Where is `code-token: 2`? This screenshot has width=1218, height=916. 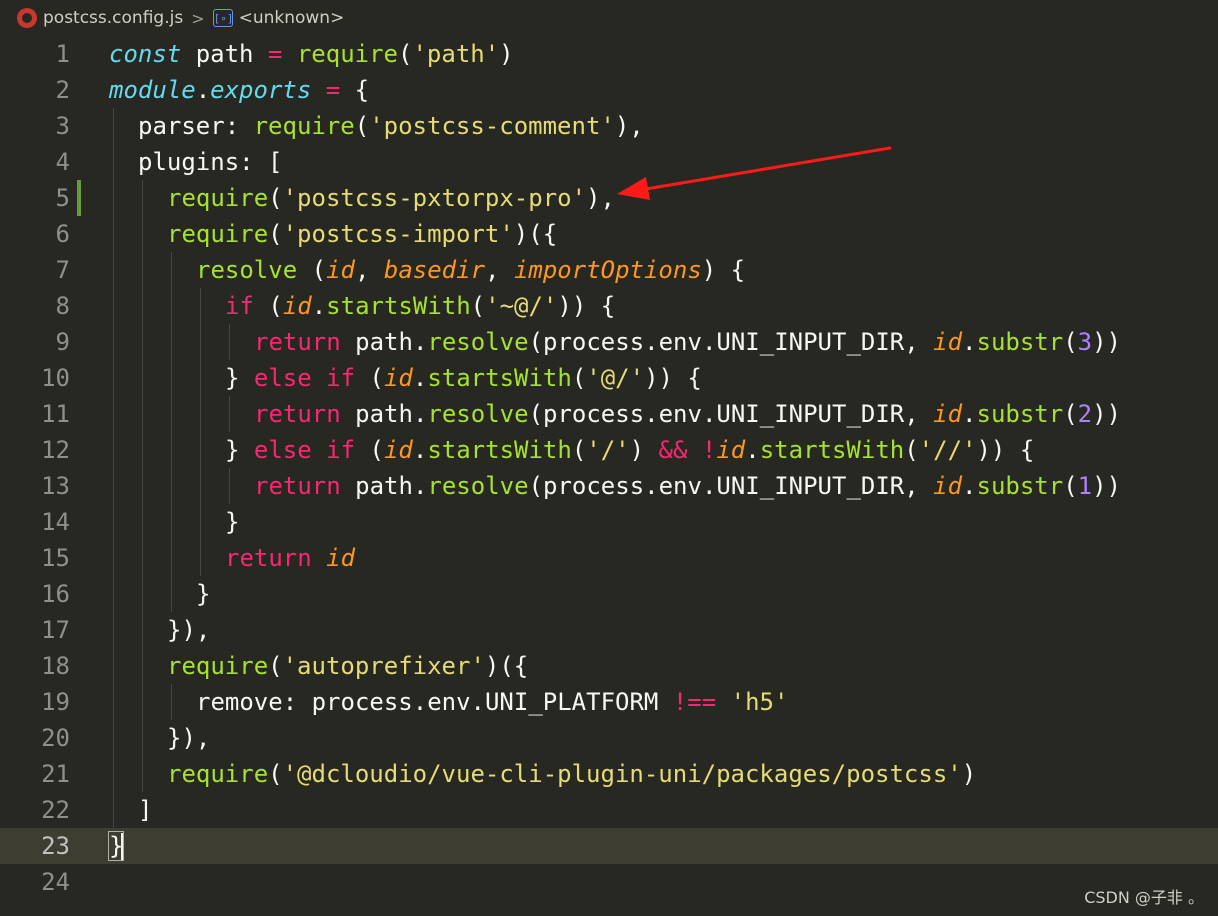 code-token: 2 is located at coordinates (1085, 414).